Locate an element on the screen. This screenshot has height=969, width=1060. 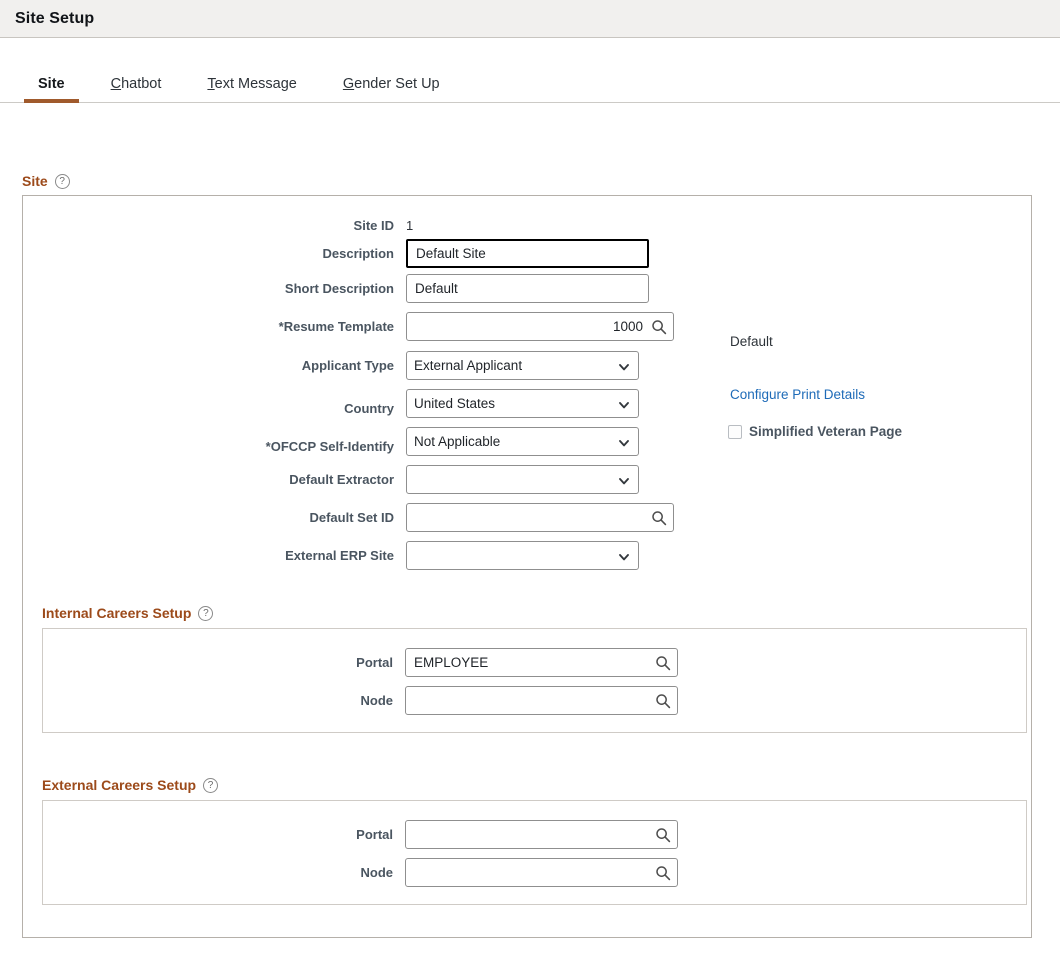
internal-node-lookup-wrap is located at coordinates (541, 700).